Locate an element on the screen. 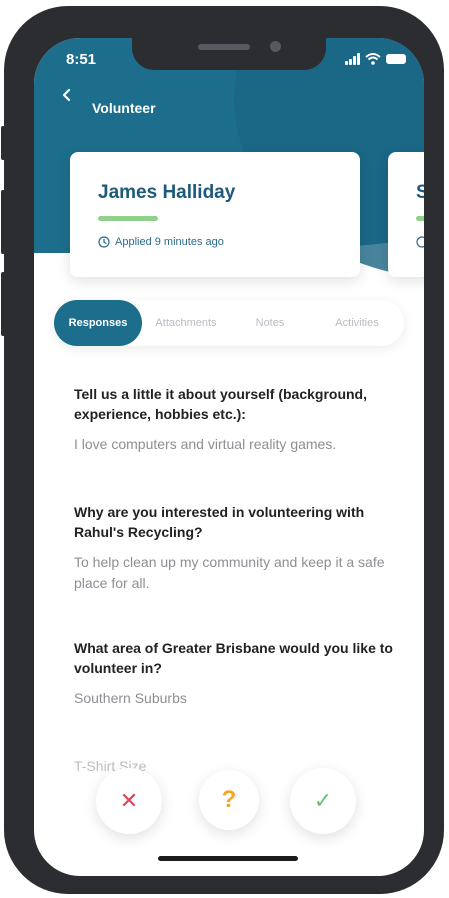 This screenshot has width=449, height=898. signal-icon is located at coordinates (352, 59).